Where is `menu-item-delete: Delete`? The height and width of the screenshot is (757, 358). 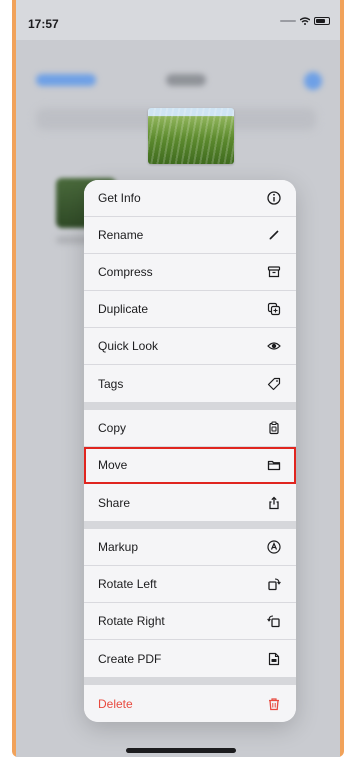 menu-item-delete: Delete is located at coordinates (190, 703).